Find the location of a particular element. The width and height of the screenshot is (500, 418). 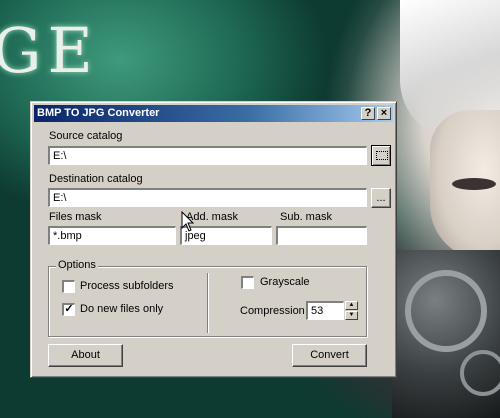

help-button: ? is located at coordinates (368, 113).